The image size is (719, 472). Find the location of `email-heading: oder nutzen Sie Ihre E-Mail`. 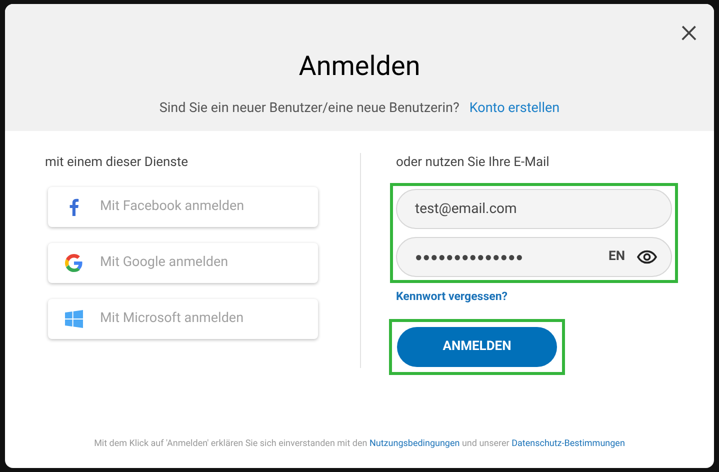

email-heading: oder nutzen Sie Ihre E-Mail is located at coordinates (473, 163).